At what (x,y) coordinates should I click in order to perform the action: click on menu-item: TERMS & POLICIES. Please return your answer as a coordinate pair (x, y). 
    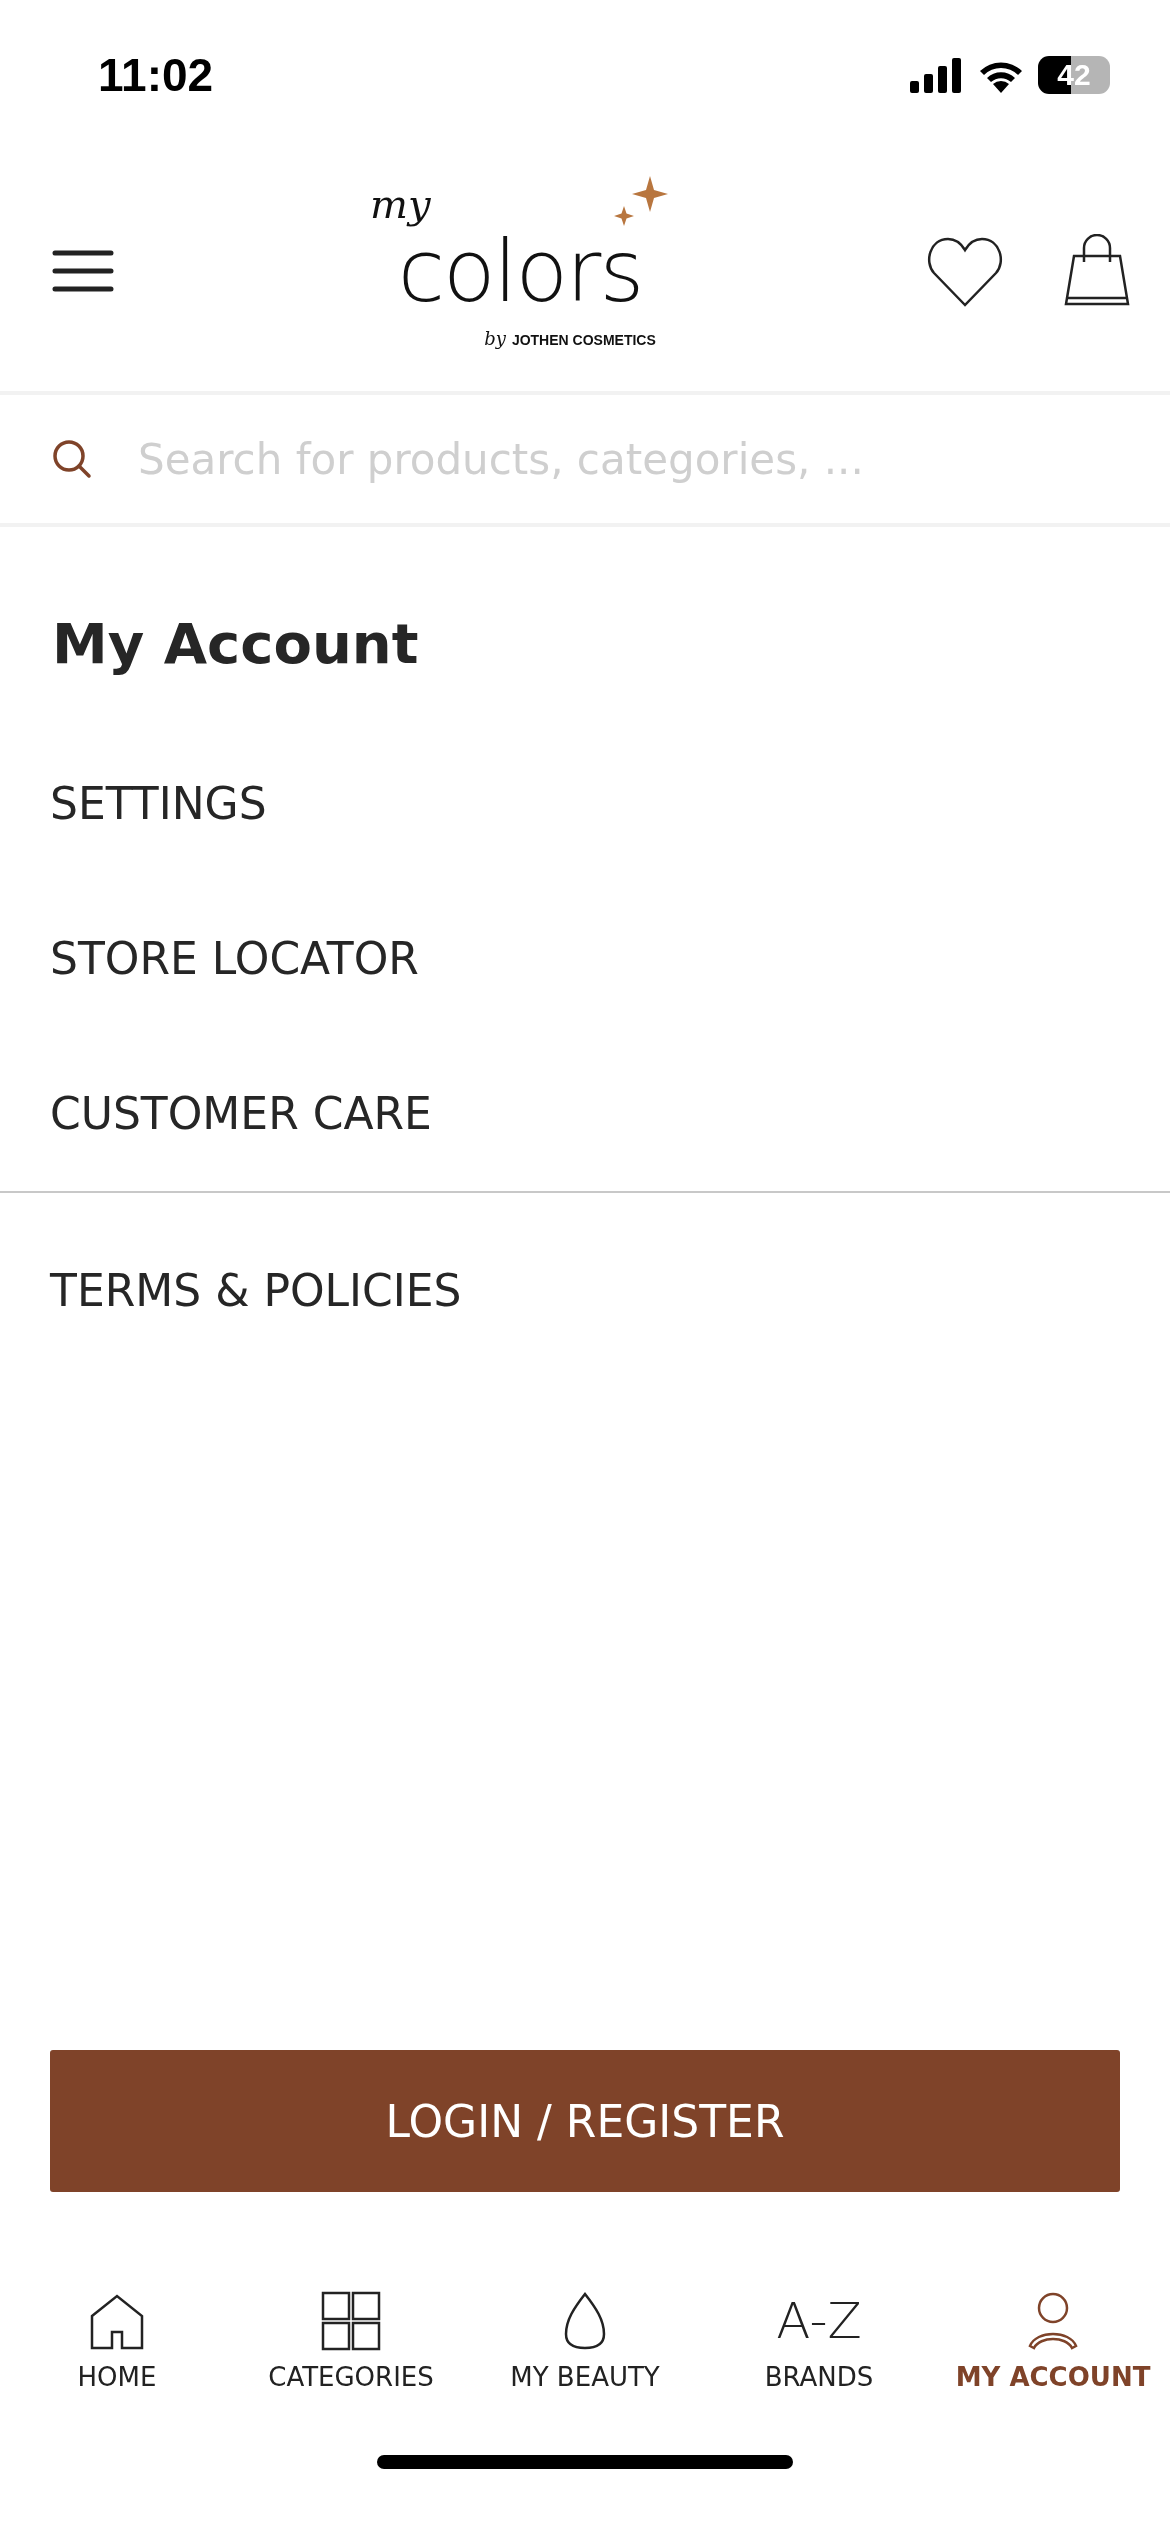
    Looking at the image, I should click on (585, 1290).